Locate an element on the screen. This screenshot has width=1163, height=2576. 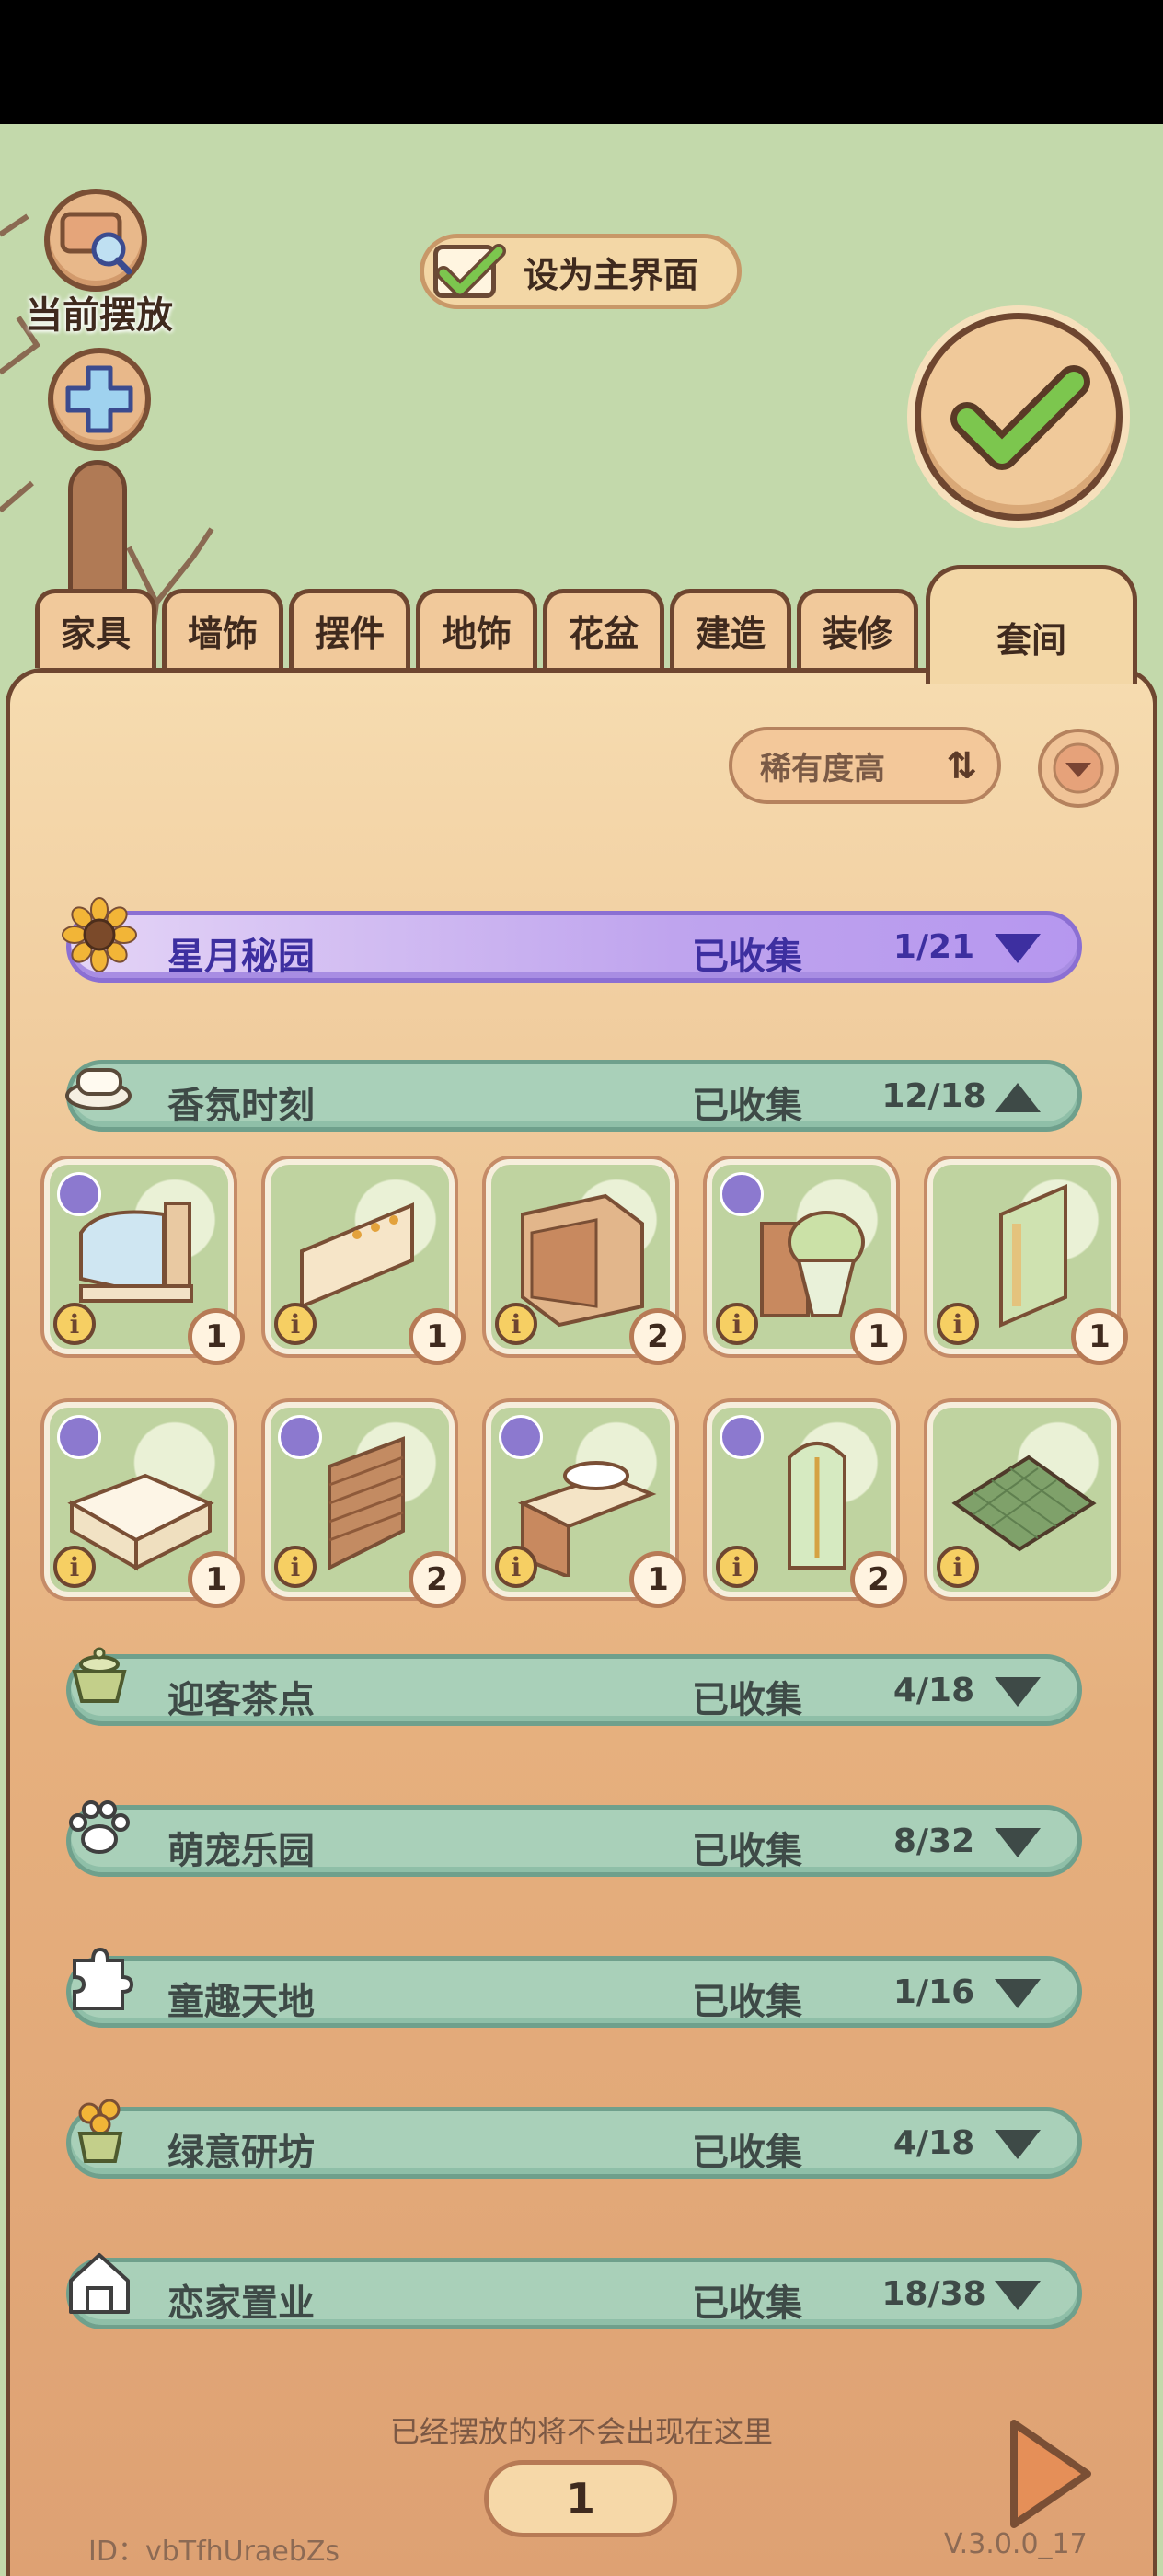
filter-dropdown-button is located at coordinates (1079, 768).